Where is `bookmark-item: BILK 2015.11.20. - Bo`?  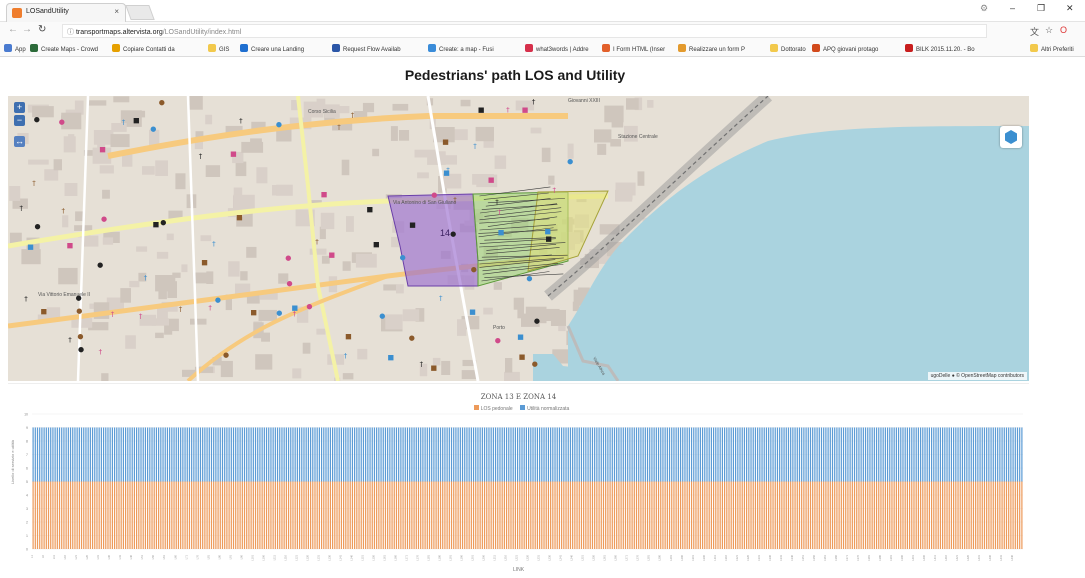 bookmark-item: BILK 2015.11.20. - Bo is located at coordinates (940, 48).